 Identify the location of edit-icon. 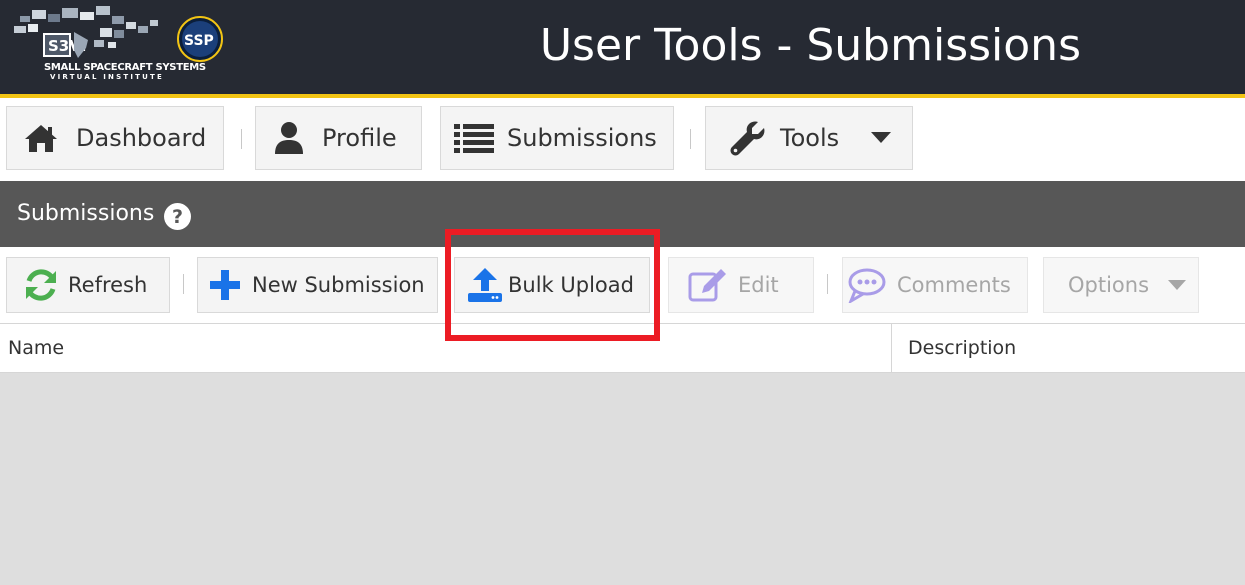
(708, 285).